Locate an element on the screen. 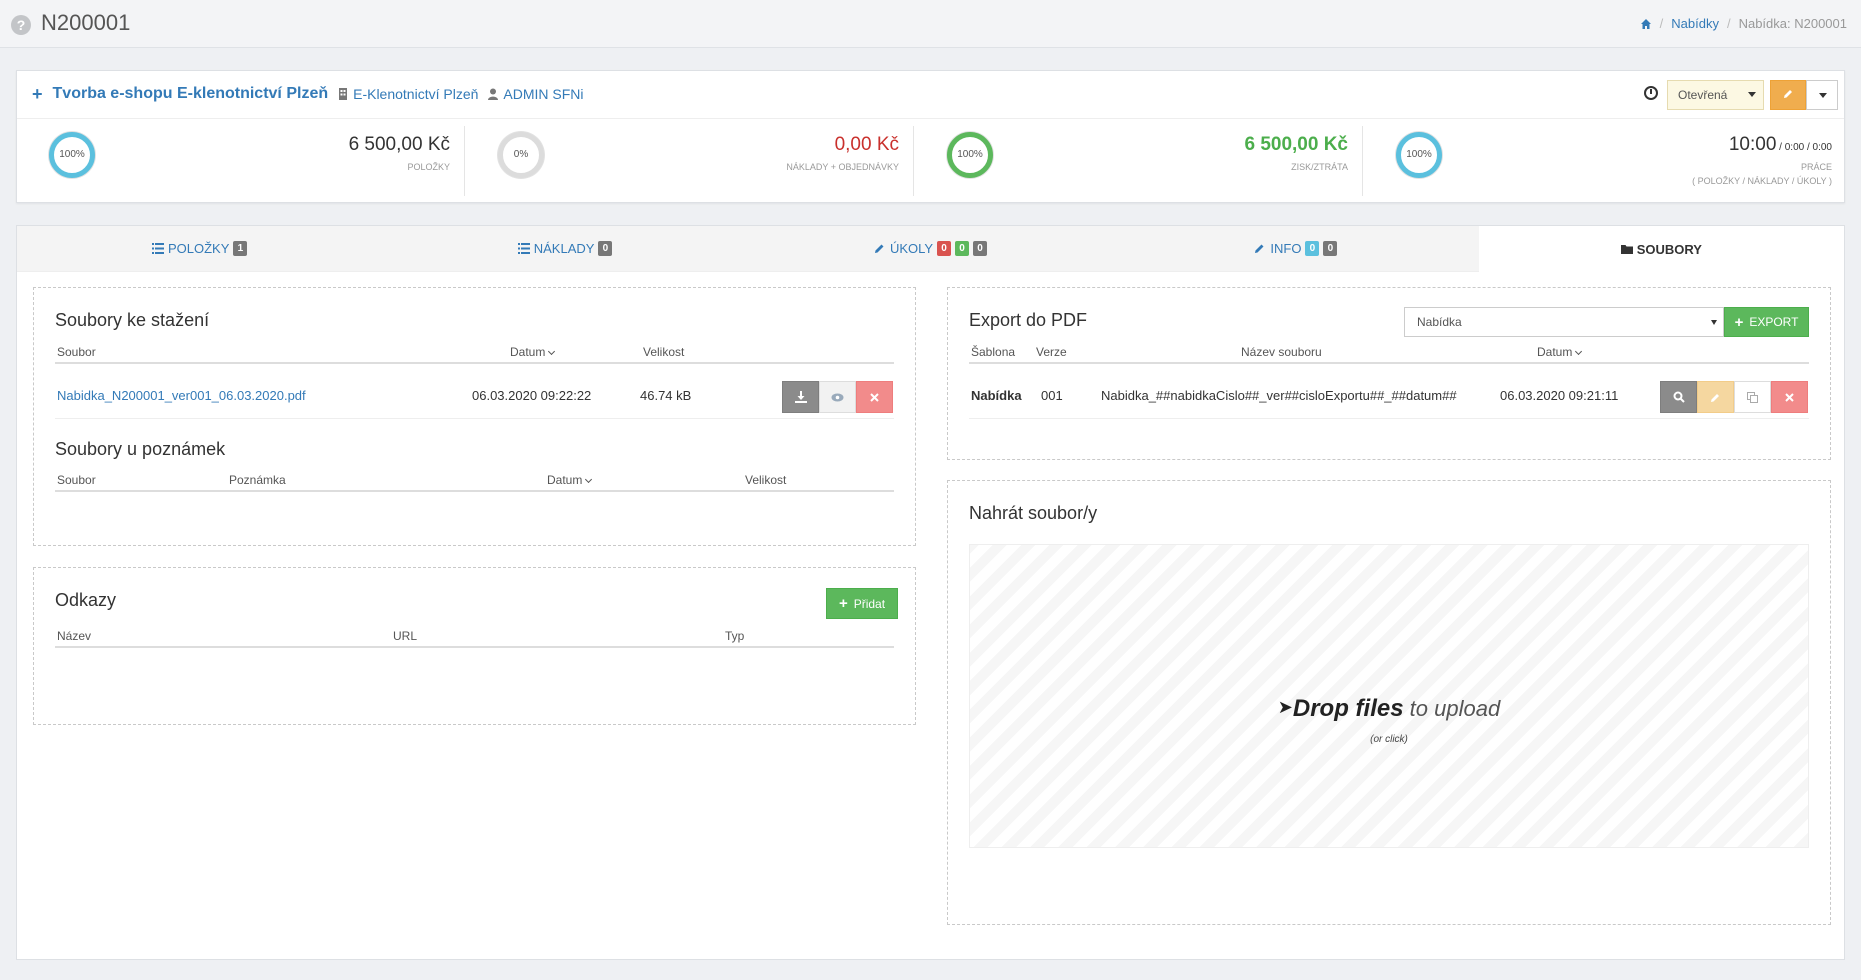 This screenshot has height=980, width=1861. tab-ukoly: ÚKOLY 0 0 0 is located at coordinates (930, 249).